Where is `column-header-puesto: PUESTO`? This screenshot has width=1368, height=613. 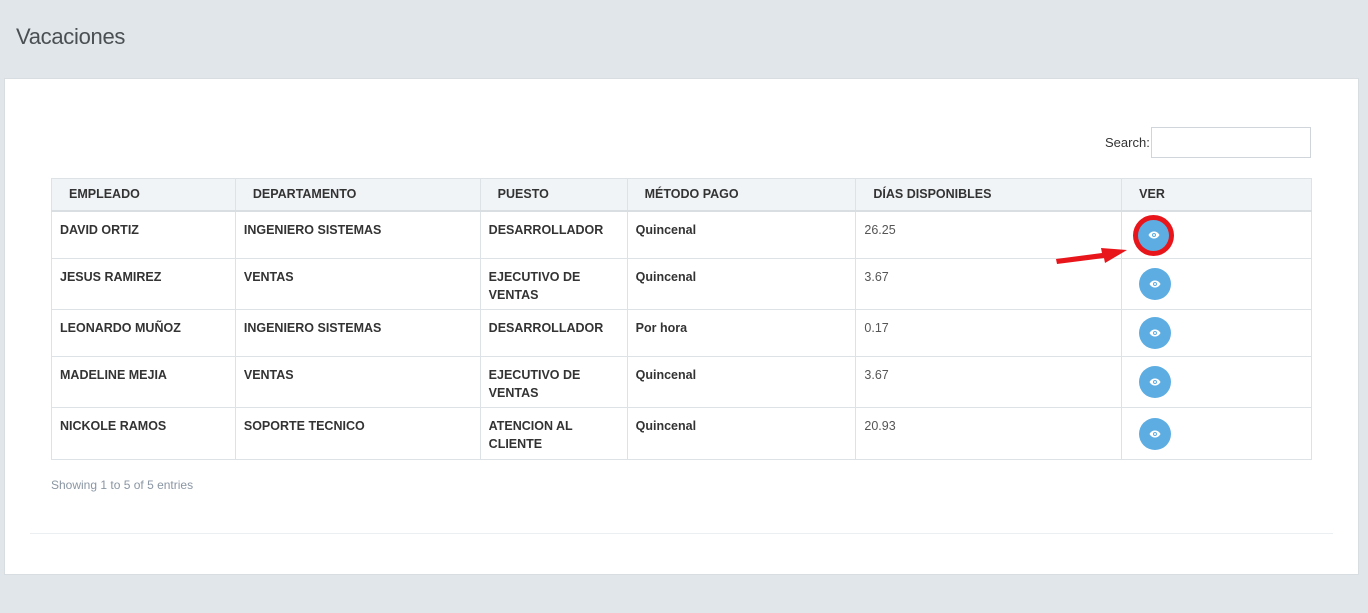
column-header-puesto: PUESTO is located at coordinates (553, 195).